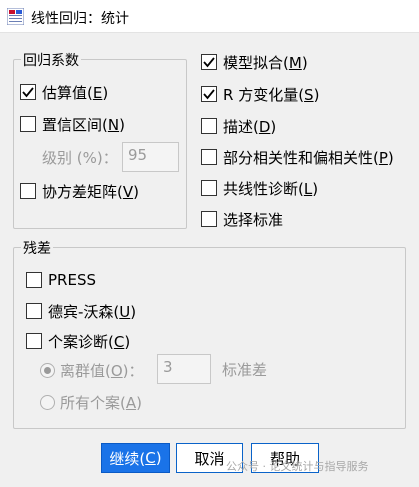 This screenshot has height=487, width=419. I want to click on part-partial-correlations-box, so click(209, 157).